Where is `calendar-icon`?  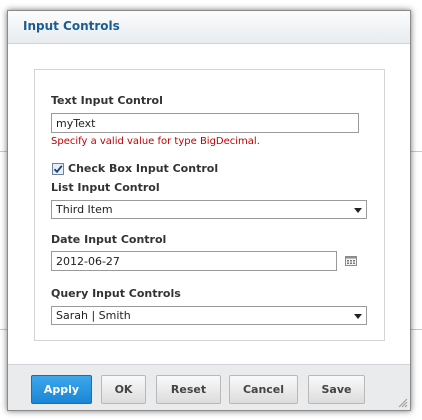 calendar-icon is located at coordinates (351, 261).